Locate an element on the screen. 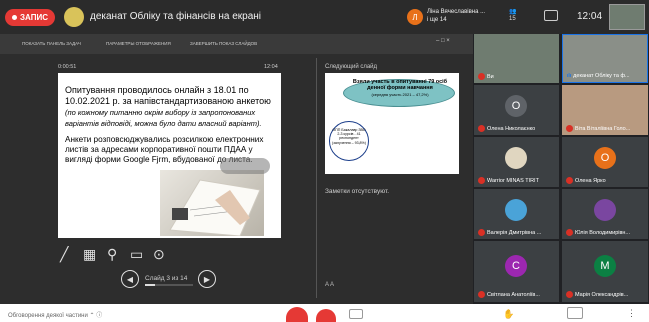  next-slide-label: Следующий слайд is located at coordinates (351, 67).